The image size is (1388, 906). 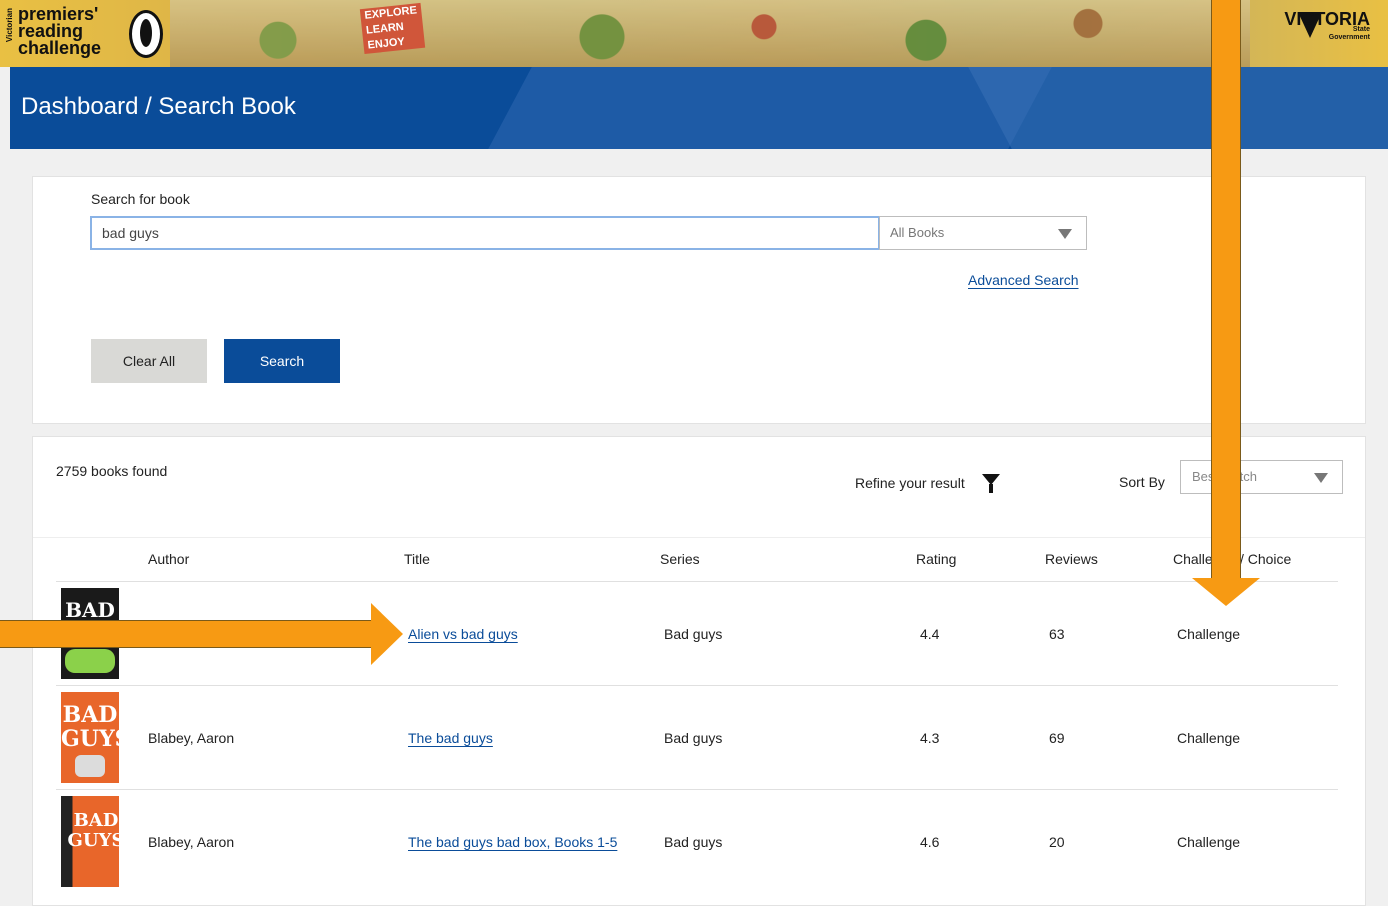 What do you see at coordinates (140, 199) in the screenshot?
I see `search-label: Search for book` at bounding box center [140, 199].